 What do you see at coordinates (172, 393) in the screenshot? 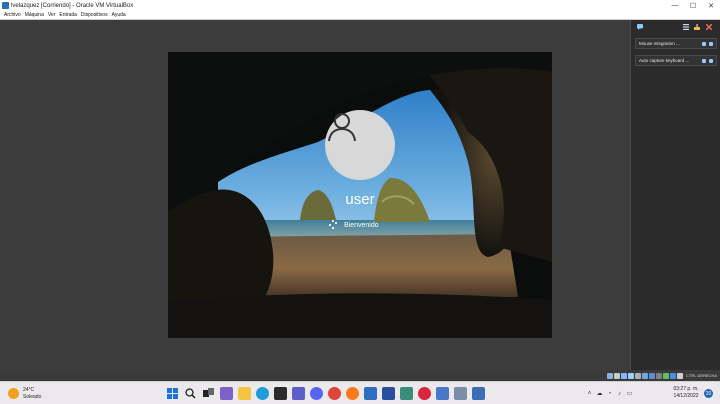
I see `start-icon` at bounding box center [172, 393].